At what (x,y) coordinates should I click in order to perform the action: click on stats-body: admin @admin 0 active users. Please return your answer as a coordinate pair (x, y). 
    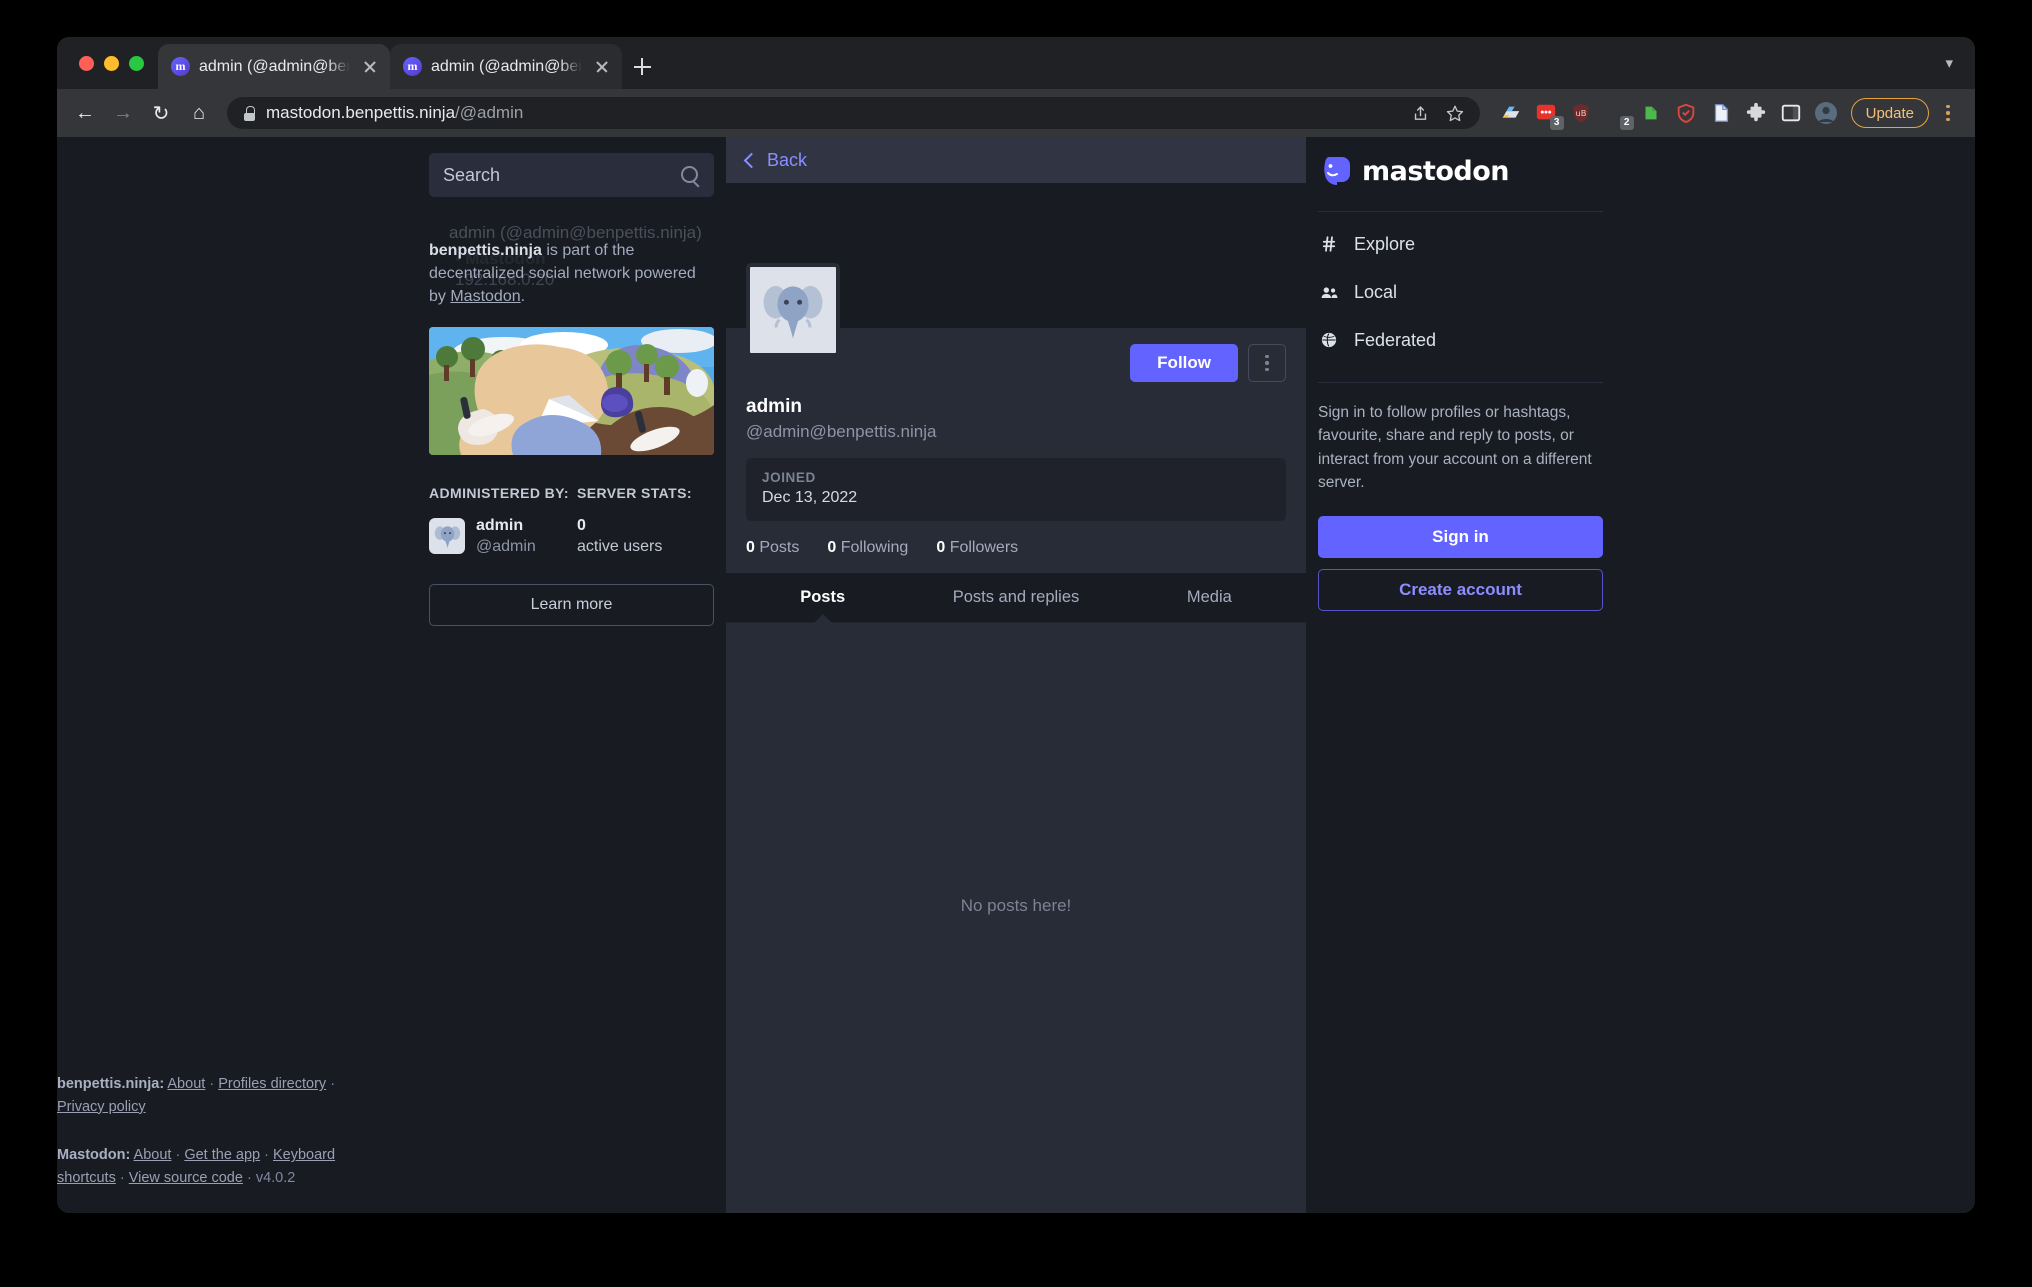
    Looking at the image, I should click on (571, 536).